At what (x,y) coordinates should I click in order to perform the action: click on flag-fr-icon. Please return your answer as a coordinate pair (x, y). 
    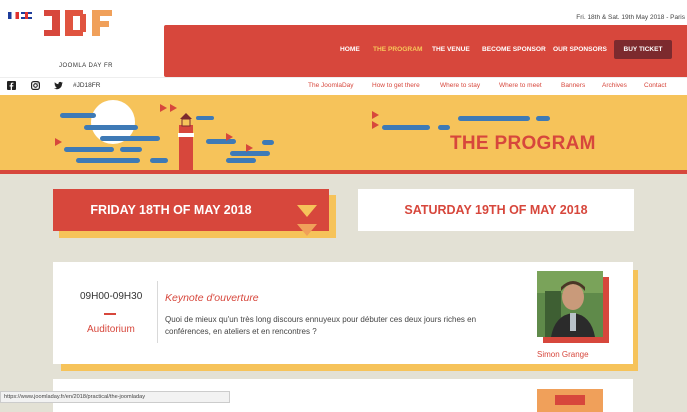
    Looking at the image, I should click on (13, 15).